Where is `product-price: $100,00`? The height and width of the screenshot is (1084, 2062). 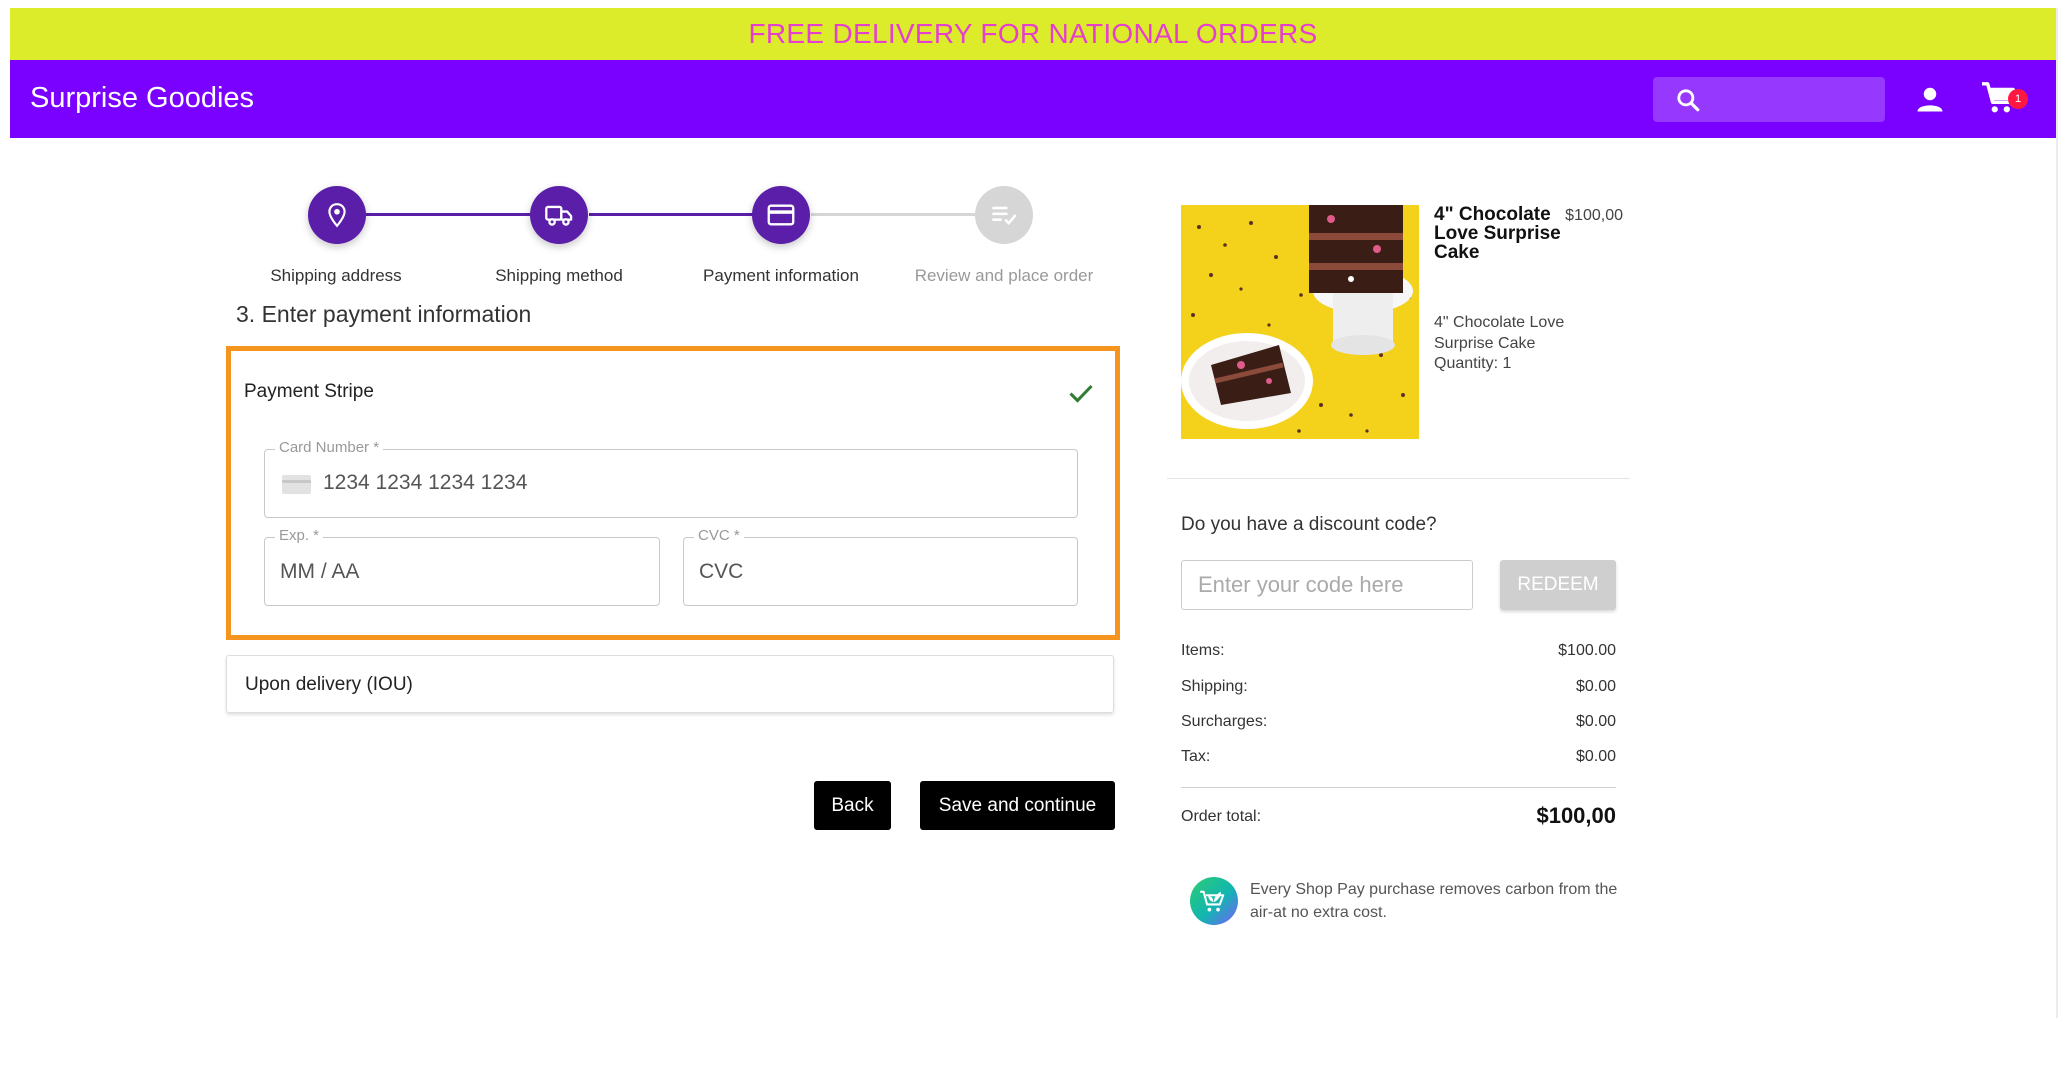 product-price: $100,00 is located at coordinates (1594, 215).